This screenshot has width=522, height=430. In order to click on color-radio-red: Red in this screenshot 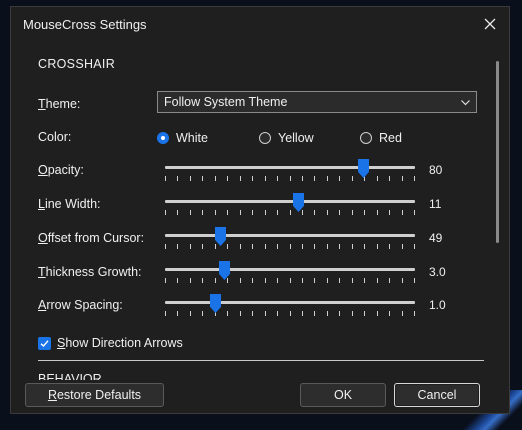, I will do `click(381, 138)`.